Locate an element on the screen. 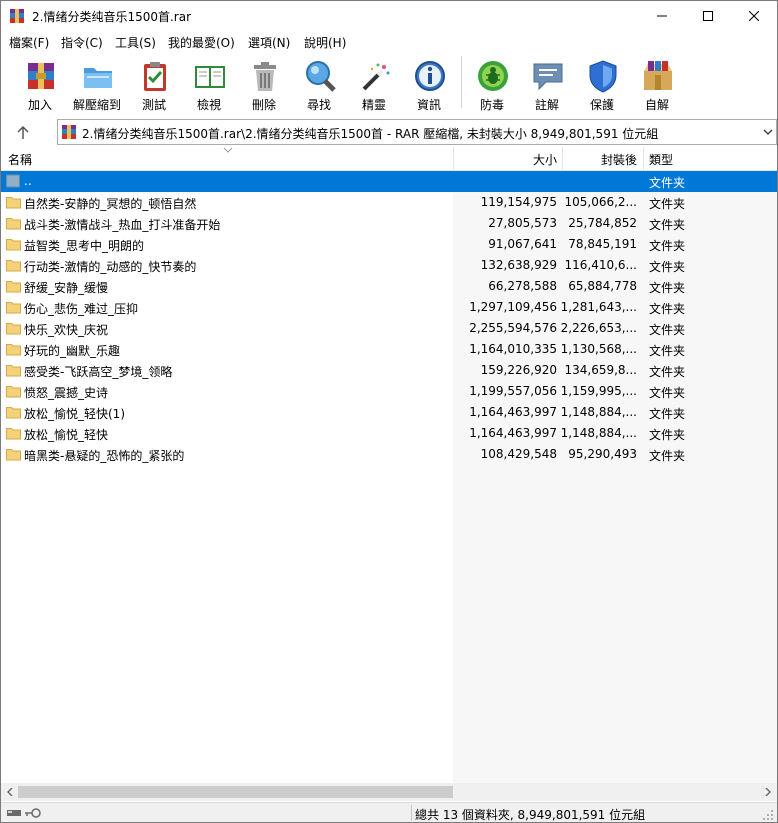  antivirus-label: 防毒 is located at coordinates (491, 105).